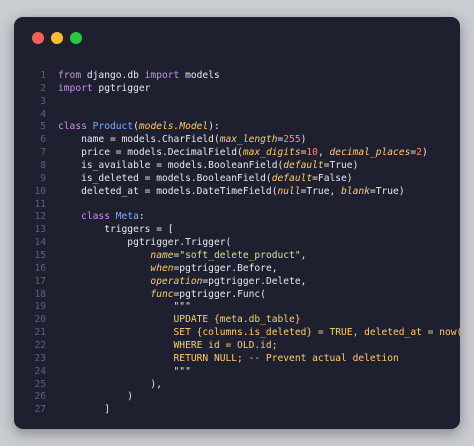 This screenshot has height=446, width=474. What do you see at coordinates (113, 75) in the screenshot?
I see `code-token: django.db` at bounding box center [113, 75].